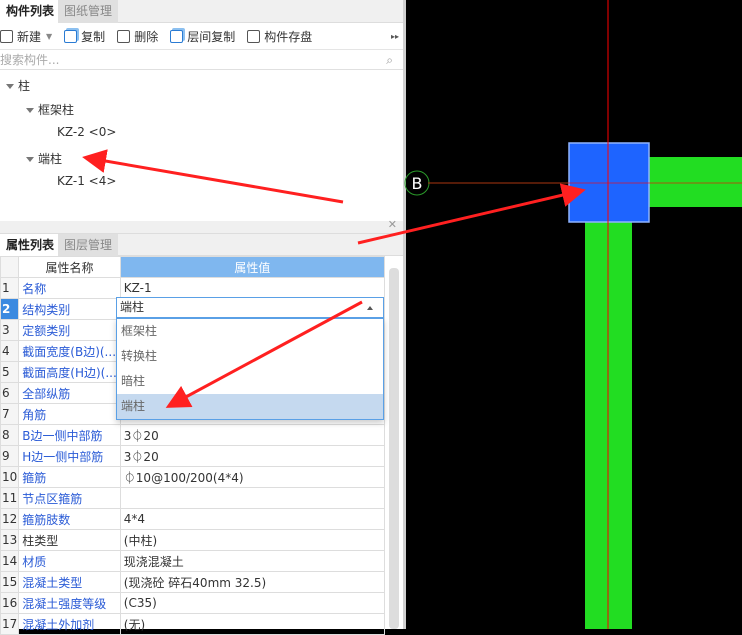 The height and width of the screenshot is (635, 742). What do you see at coordinates (417, 183) in the screenshot?
I see `axis-label: B` at bounding box center [417, 183].